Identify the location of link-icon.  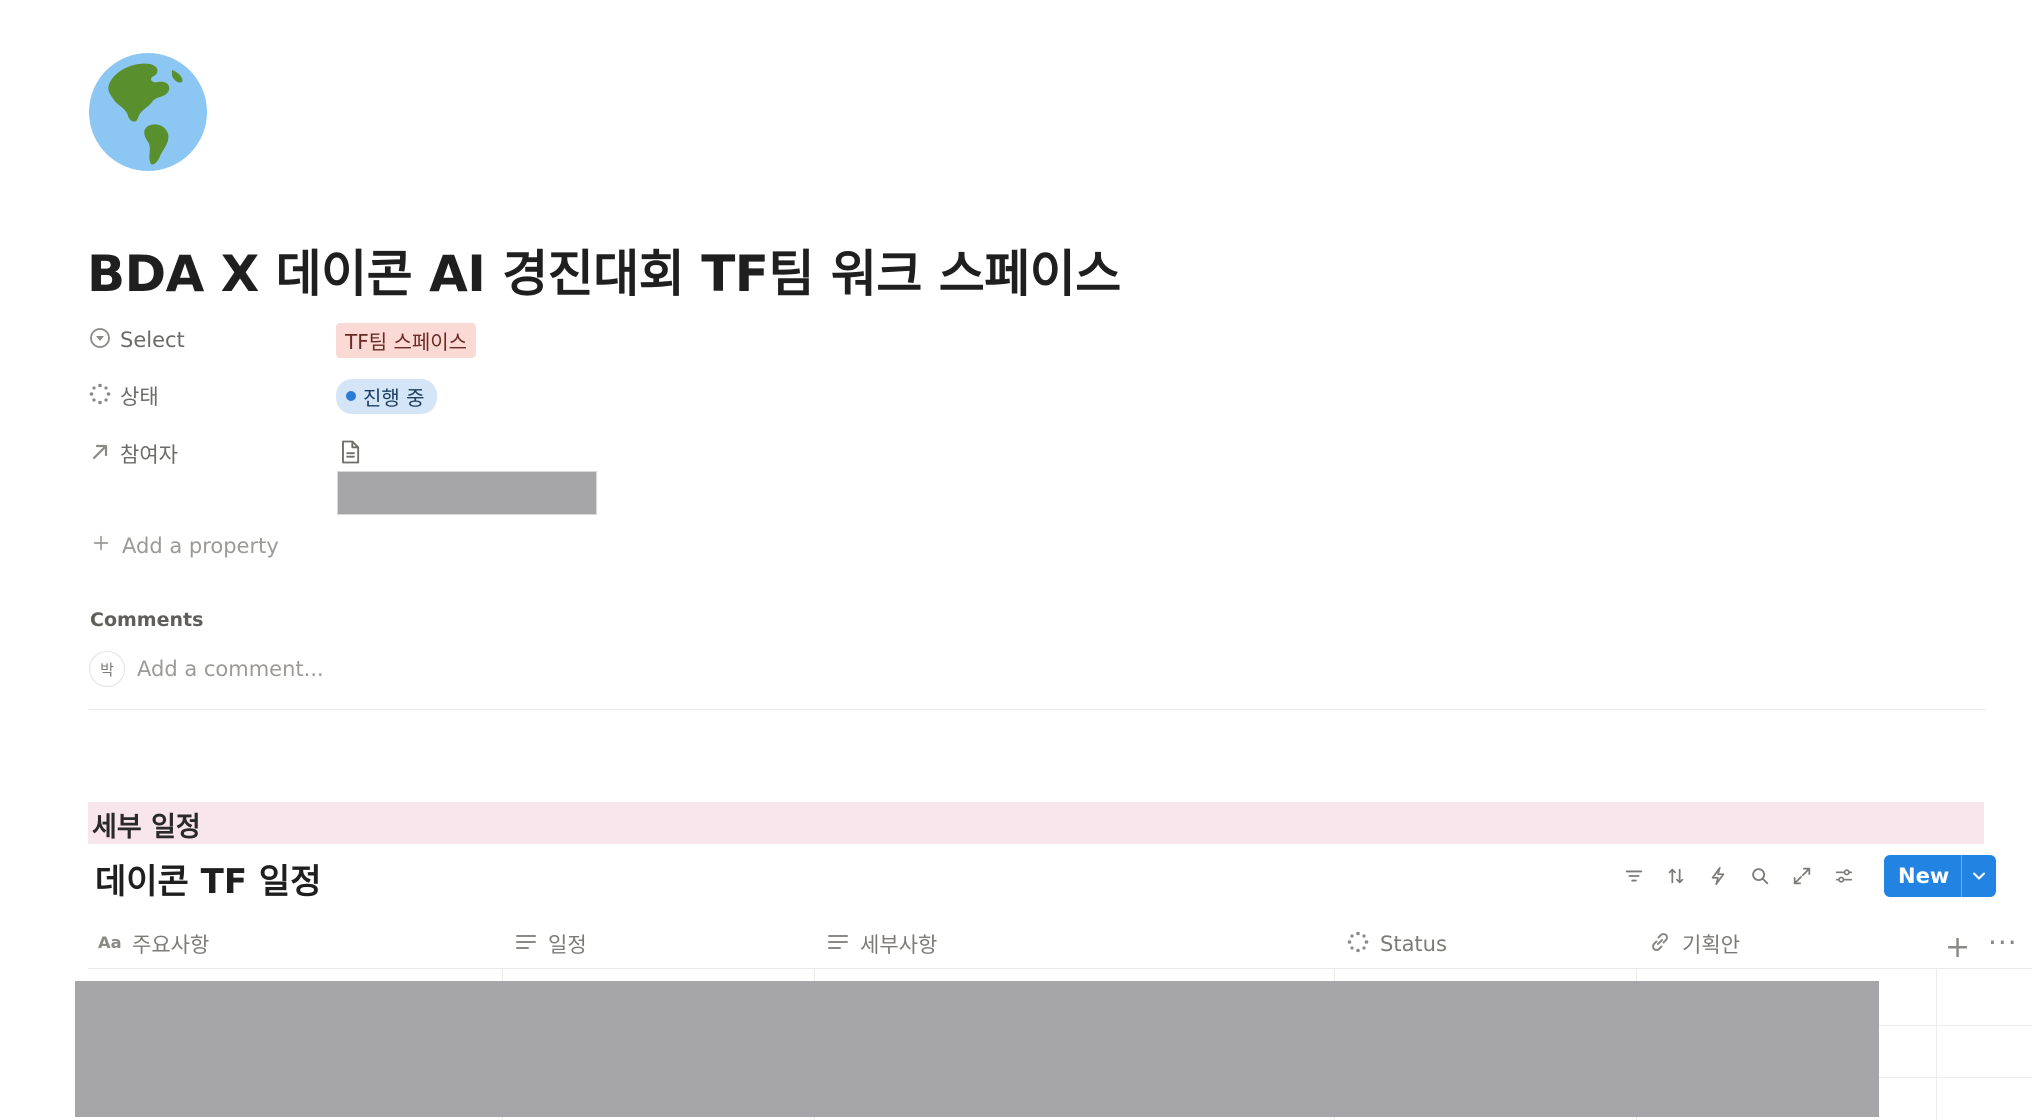
(1660, 944).